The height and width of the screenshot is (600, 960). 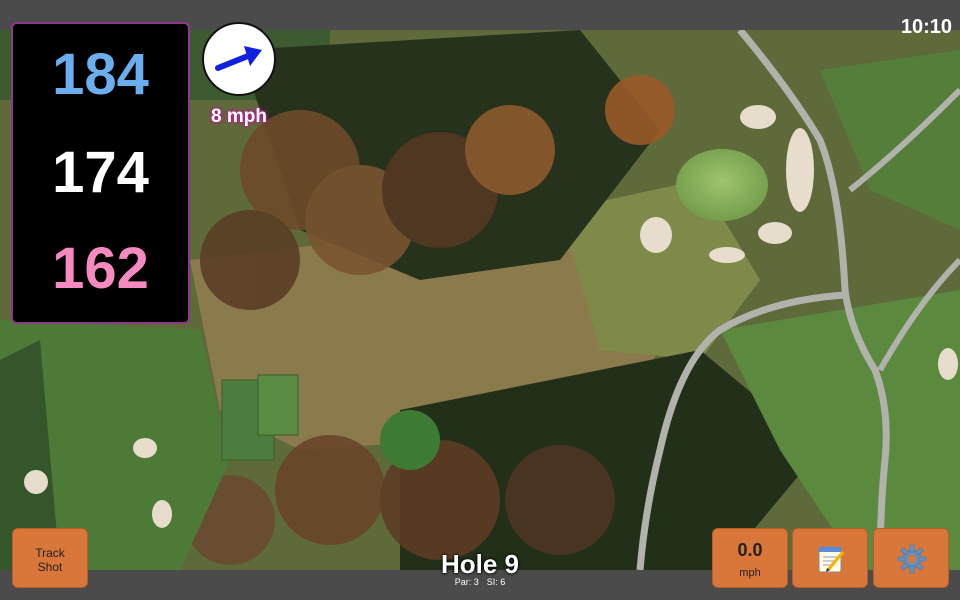 I want to click on track-shot-button: Track Shot, so click(x=50, y=558).